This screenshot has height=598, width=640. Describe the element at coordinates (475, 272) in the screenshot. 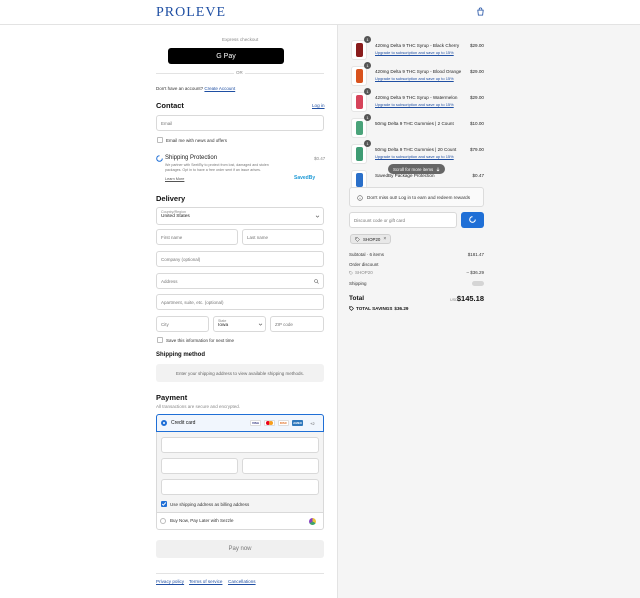

I see `discount-amount: – $36.29` at that location.